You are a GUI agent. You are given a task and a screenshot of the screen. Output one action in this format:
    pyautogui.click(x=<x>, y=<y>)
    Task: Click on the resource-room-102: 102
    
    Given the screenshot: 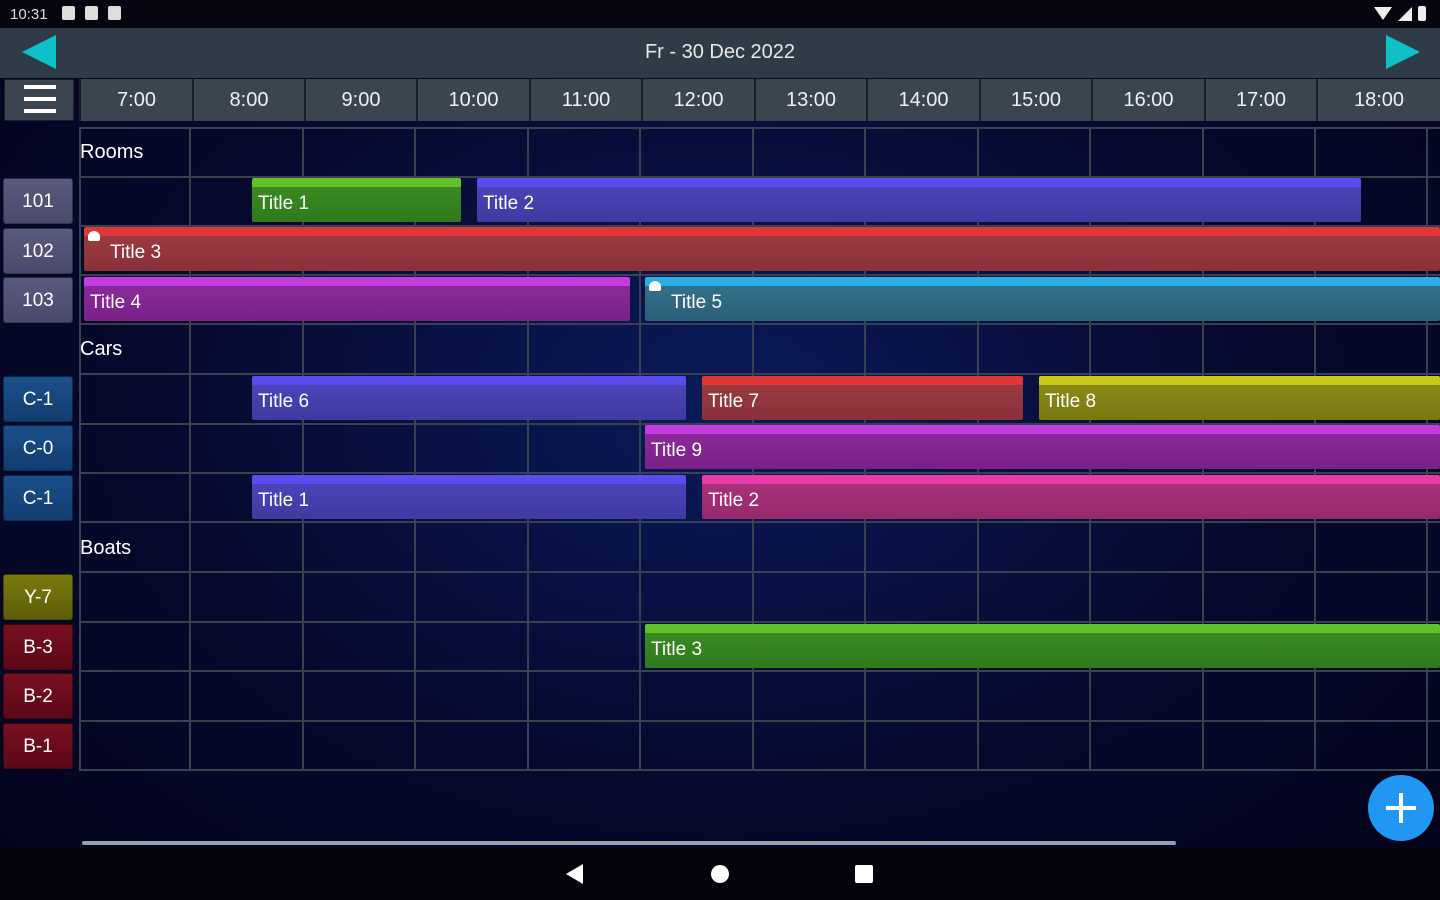 What is the action you would take?
    pyautogui.click(x=38, y=251)
    